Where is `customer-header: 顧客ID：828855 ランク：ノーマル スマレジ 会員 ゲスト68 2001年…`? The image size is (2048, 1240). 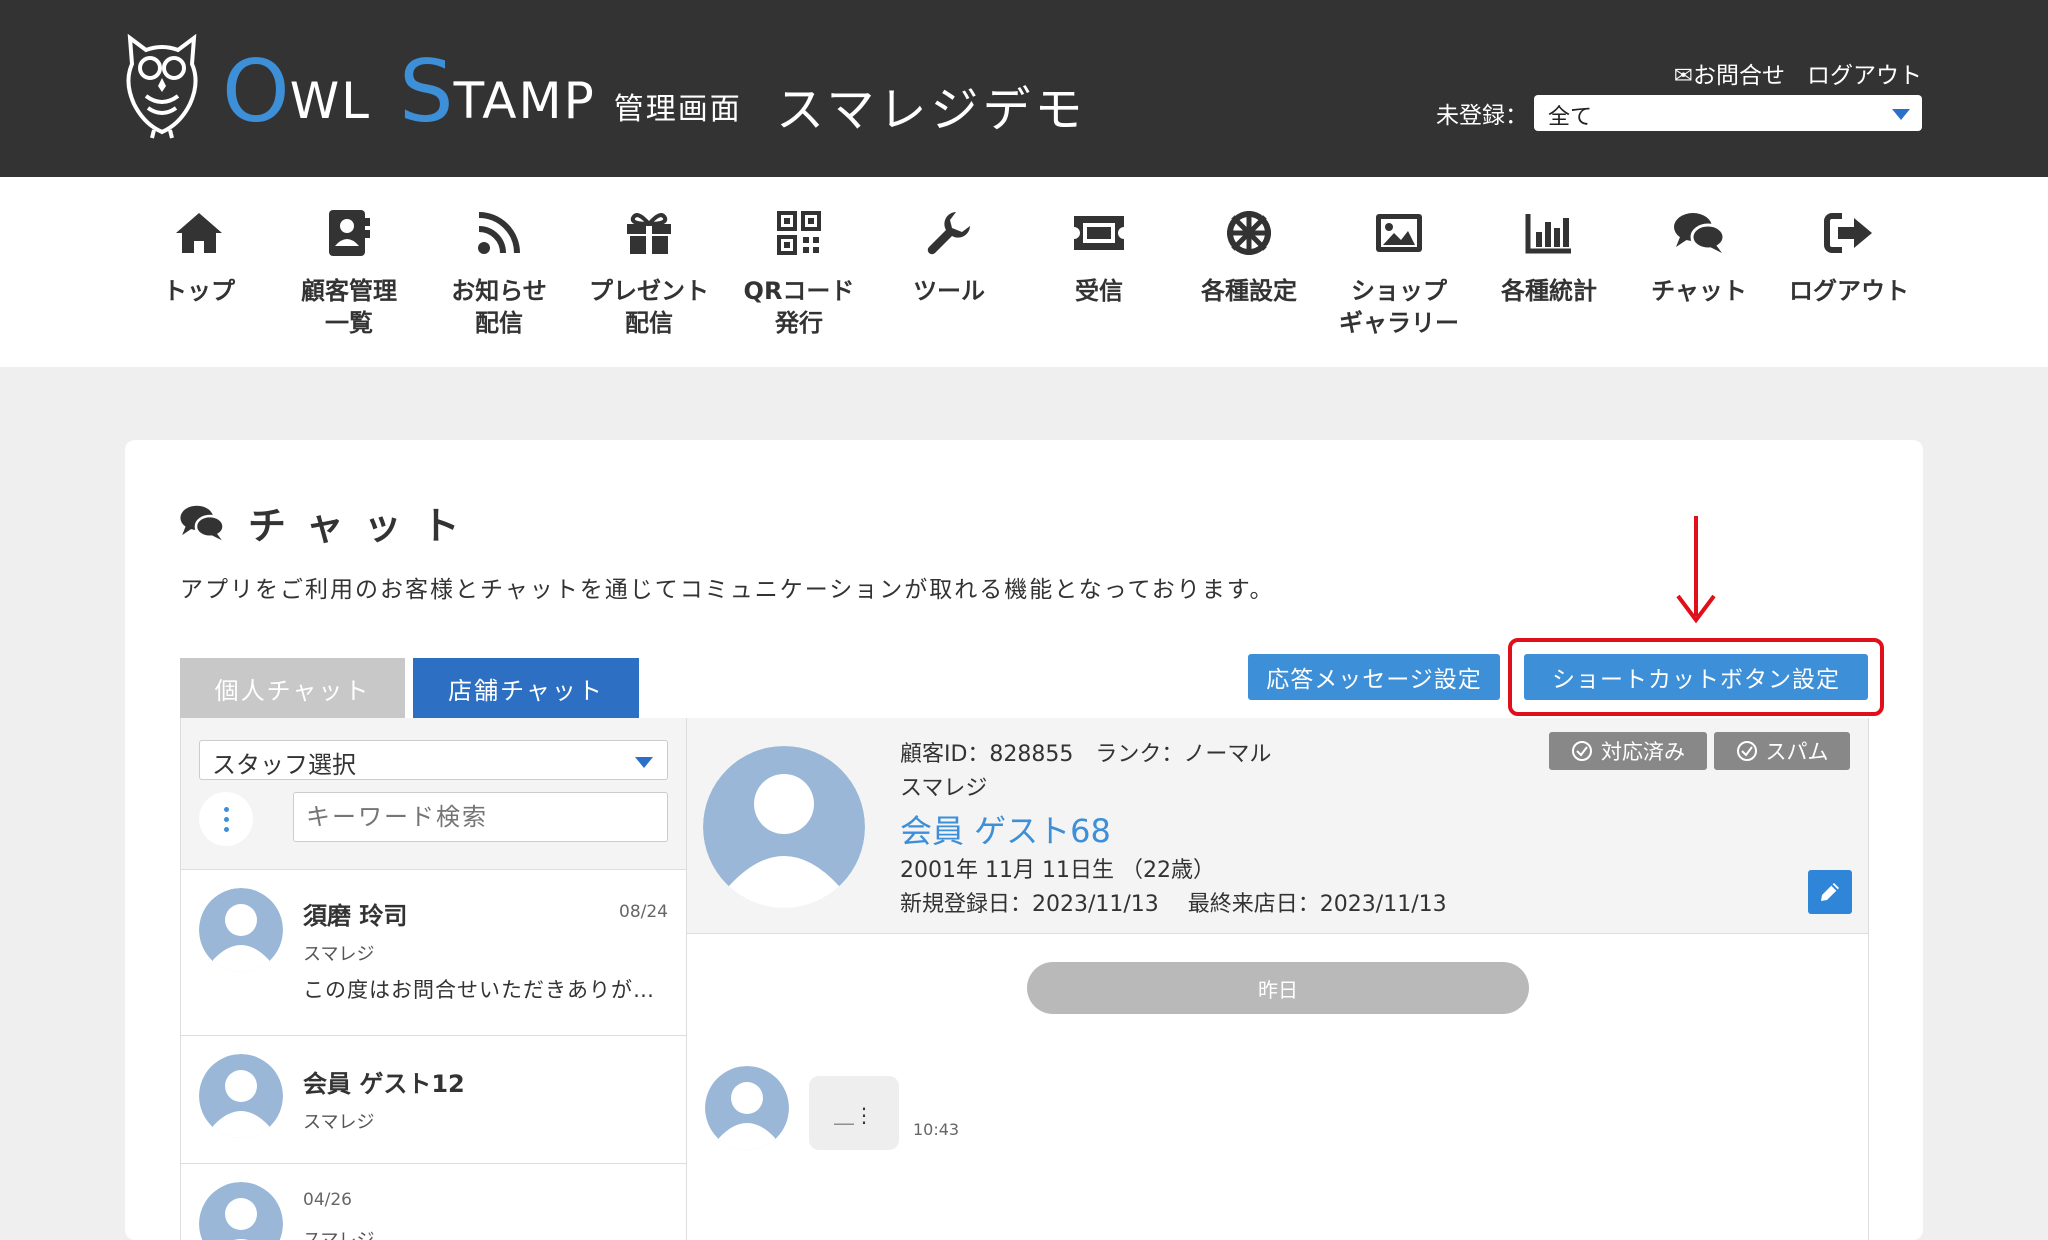
customer-header: 顧客ID：828855 ランク：ノーマル スマレジ 会員 ゲスト68 2001年… is located at coordinates (1277, 826).